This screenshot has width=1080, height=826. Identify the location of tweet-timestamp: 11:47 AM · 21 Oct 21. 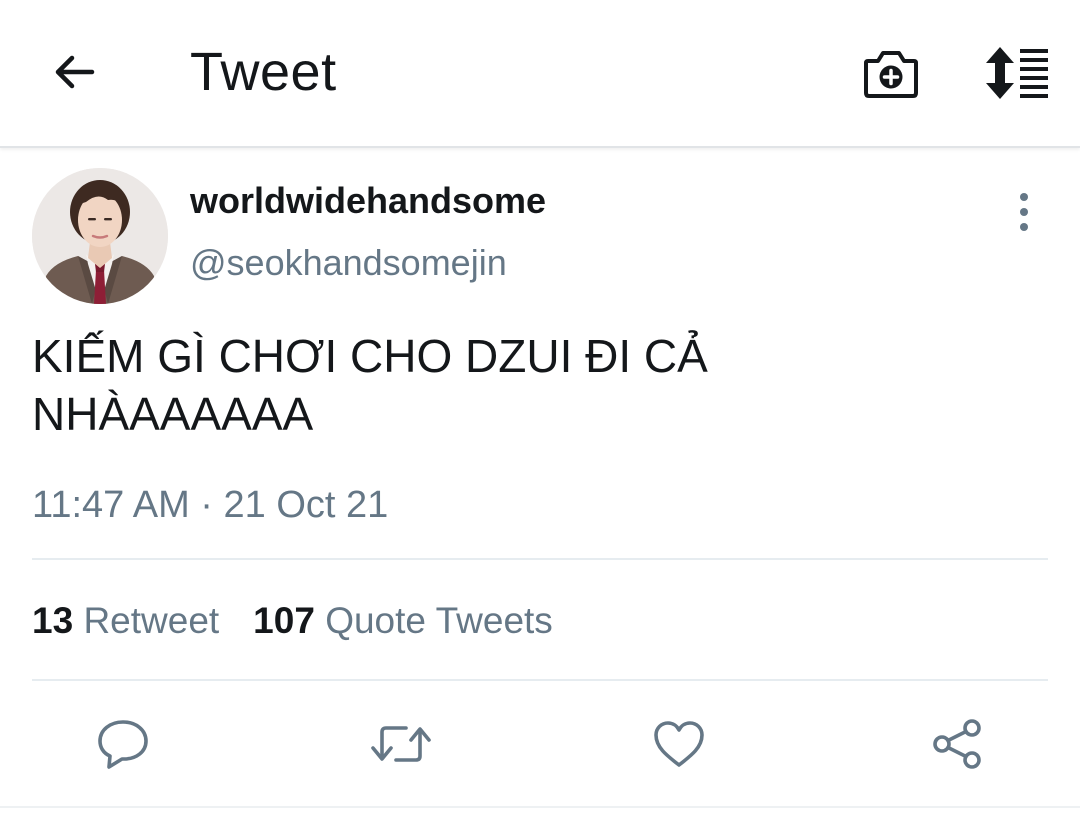
(210, 505).